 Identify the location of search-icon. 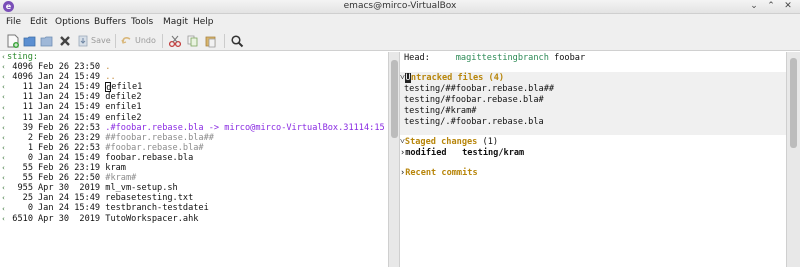
(237, 41).